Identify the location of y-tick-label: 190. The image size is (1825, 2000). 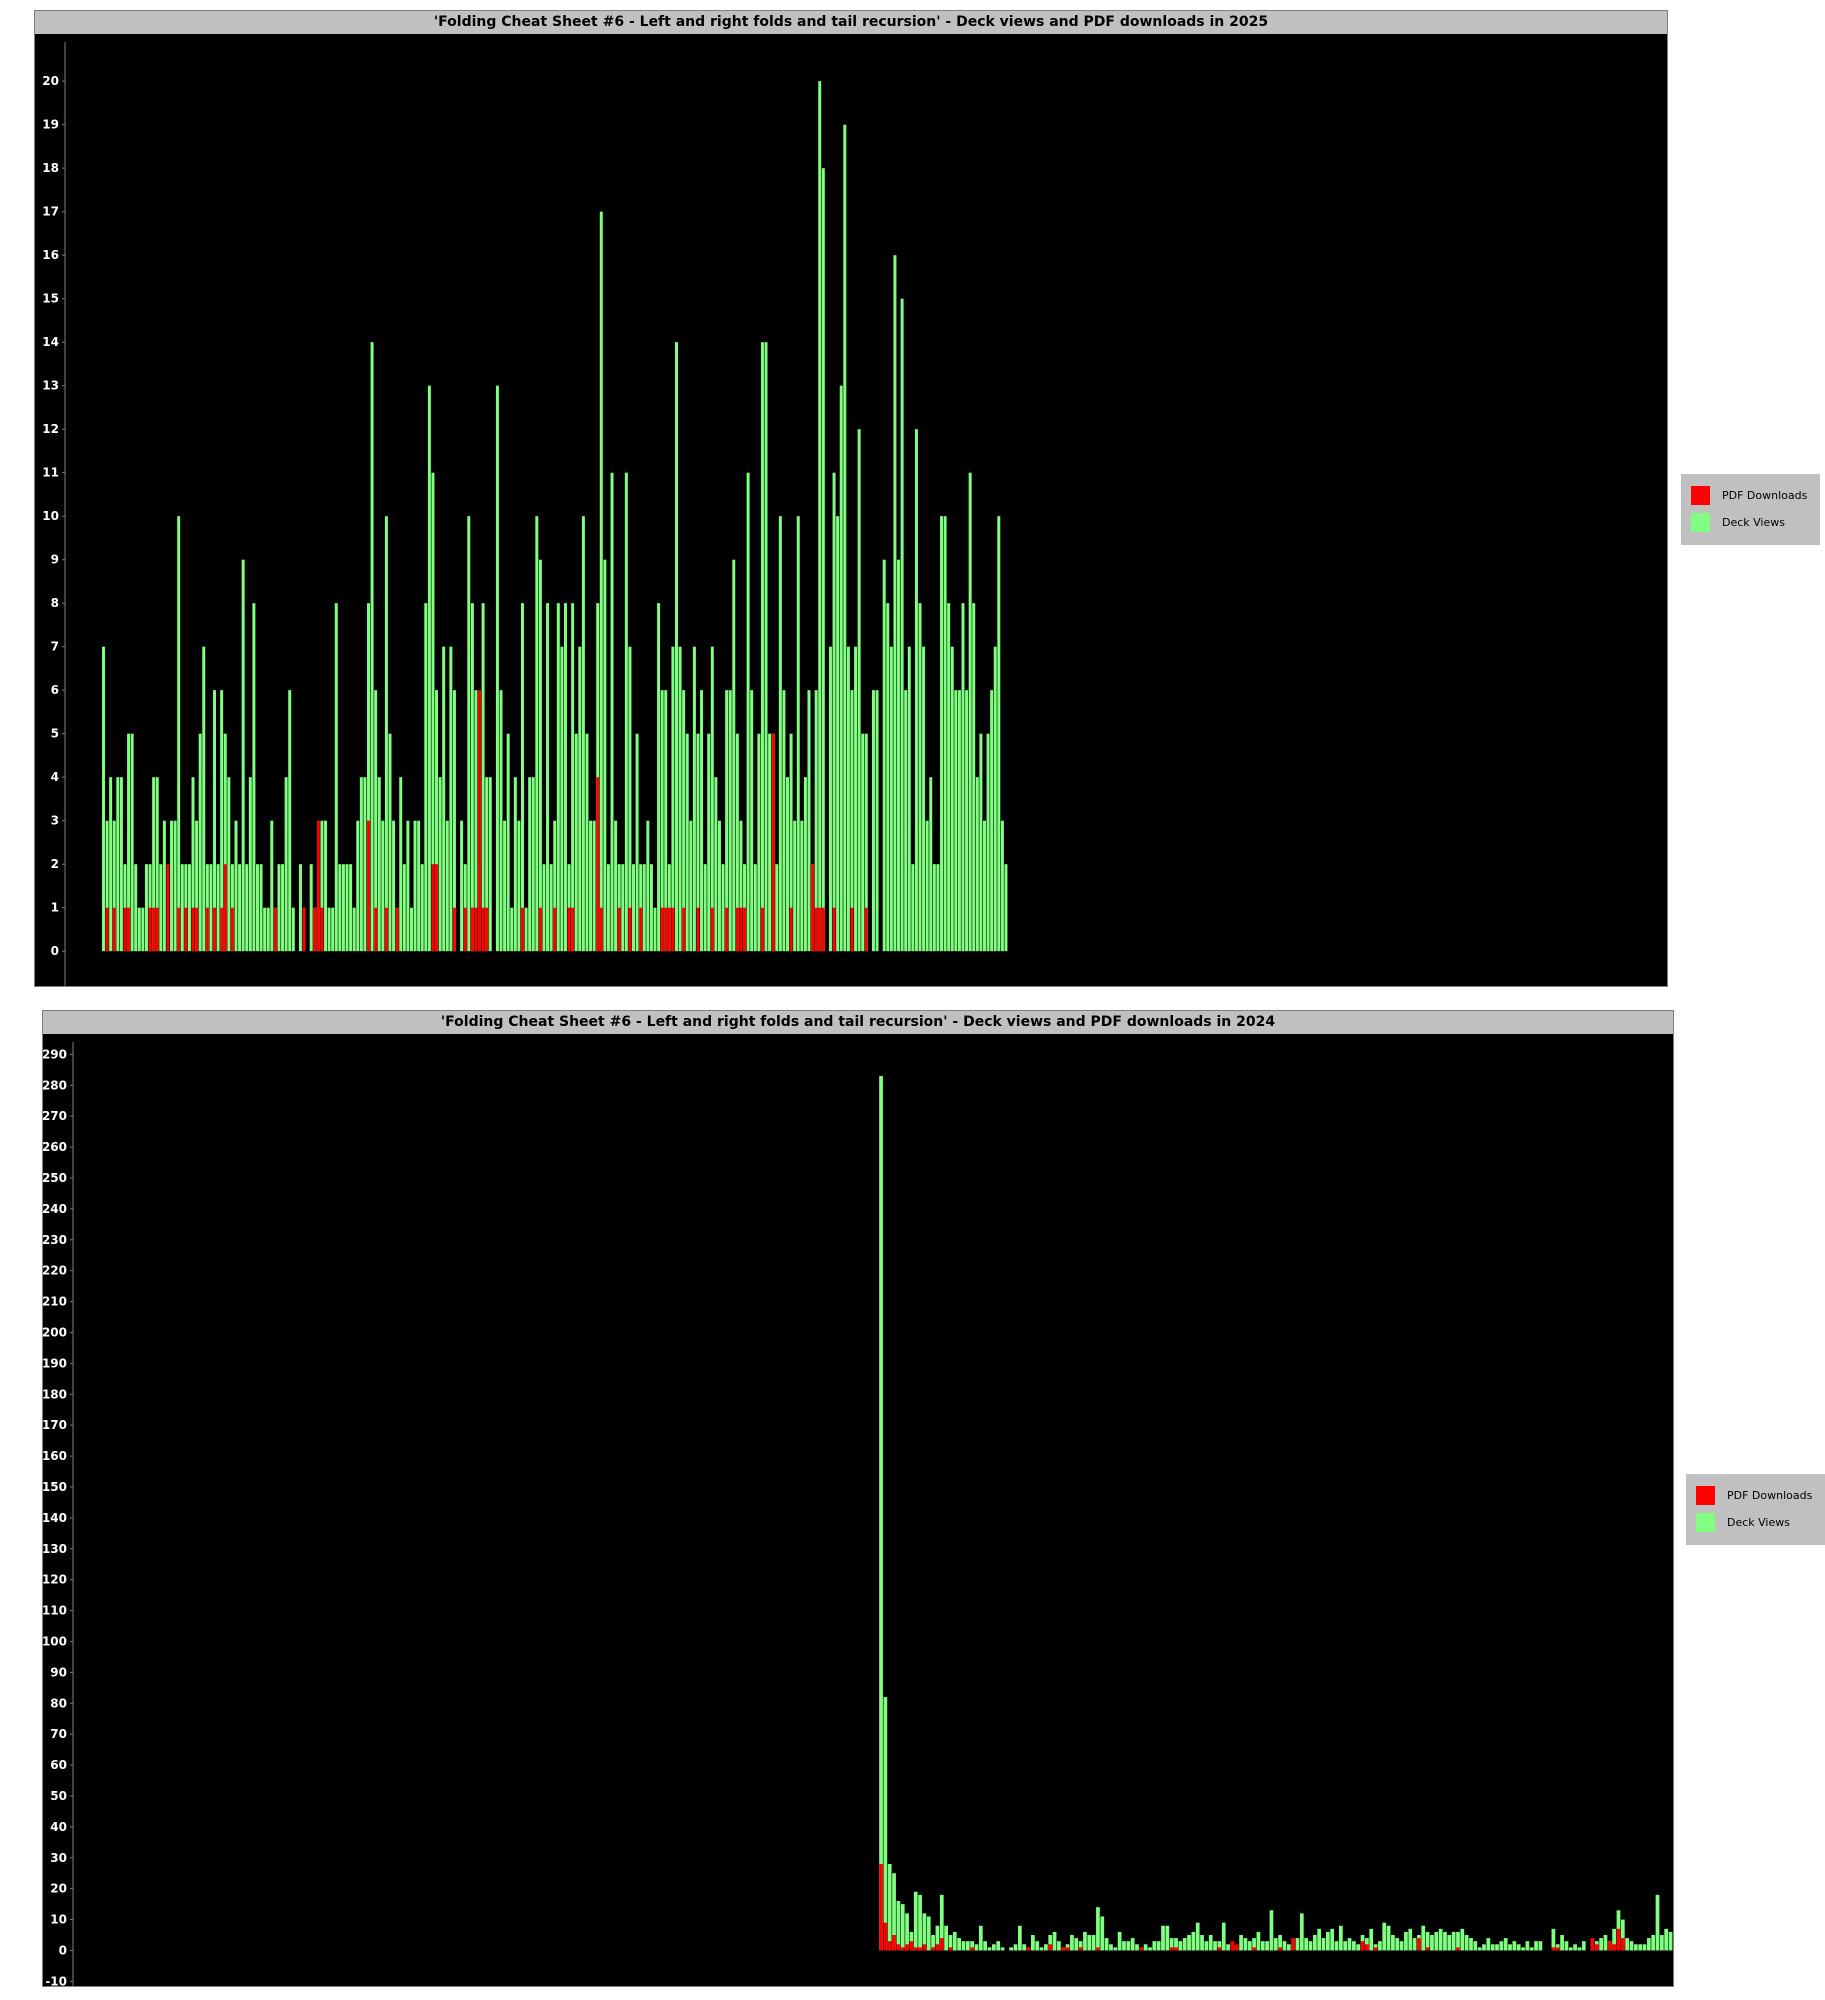
(55, 1363).